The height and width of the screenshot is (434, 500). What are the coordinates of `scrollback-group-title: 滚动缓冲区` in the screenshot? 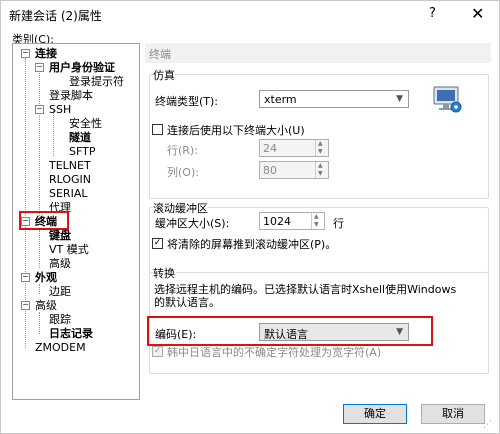 It's located at (180, 208).